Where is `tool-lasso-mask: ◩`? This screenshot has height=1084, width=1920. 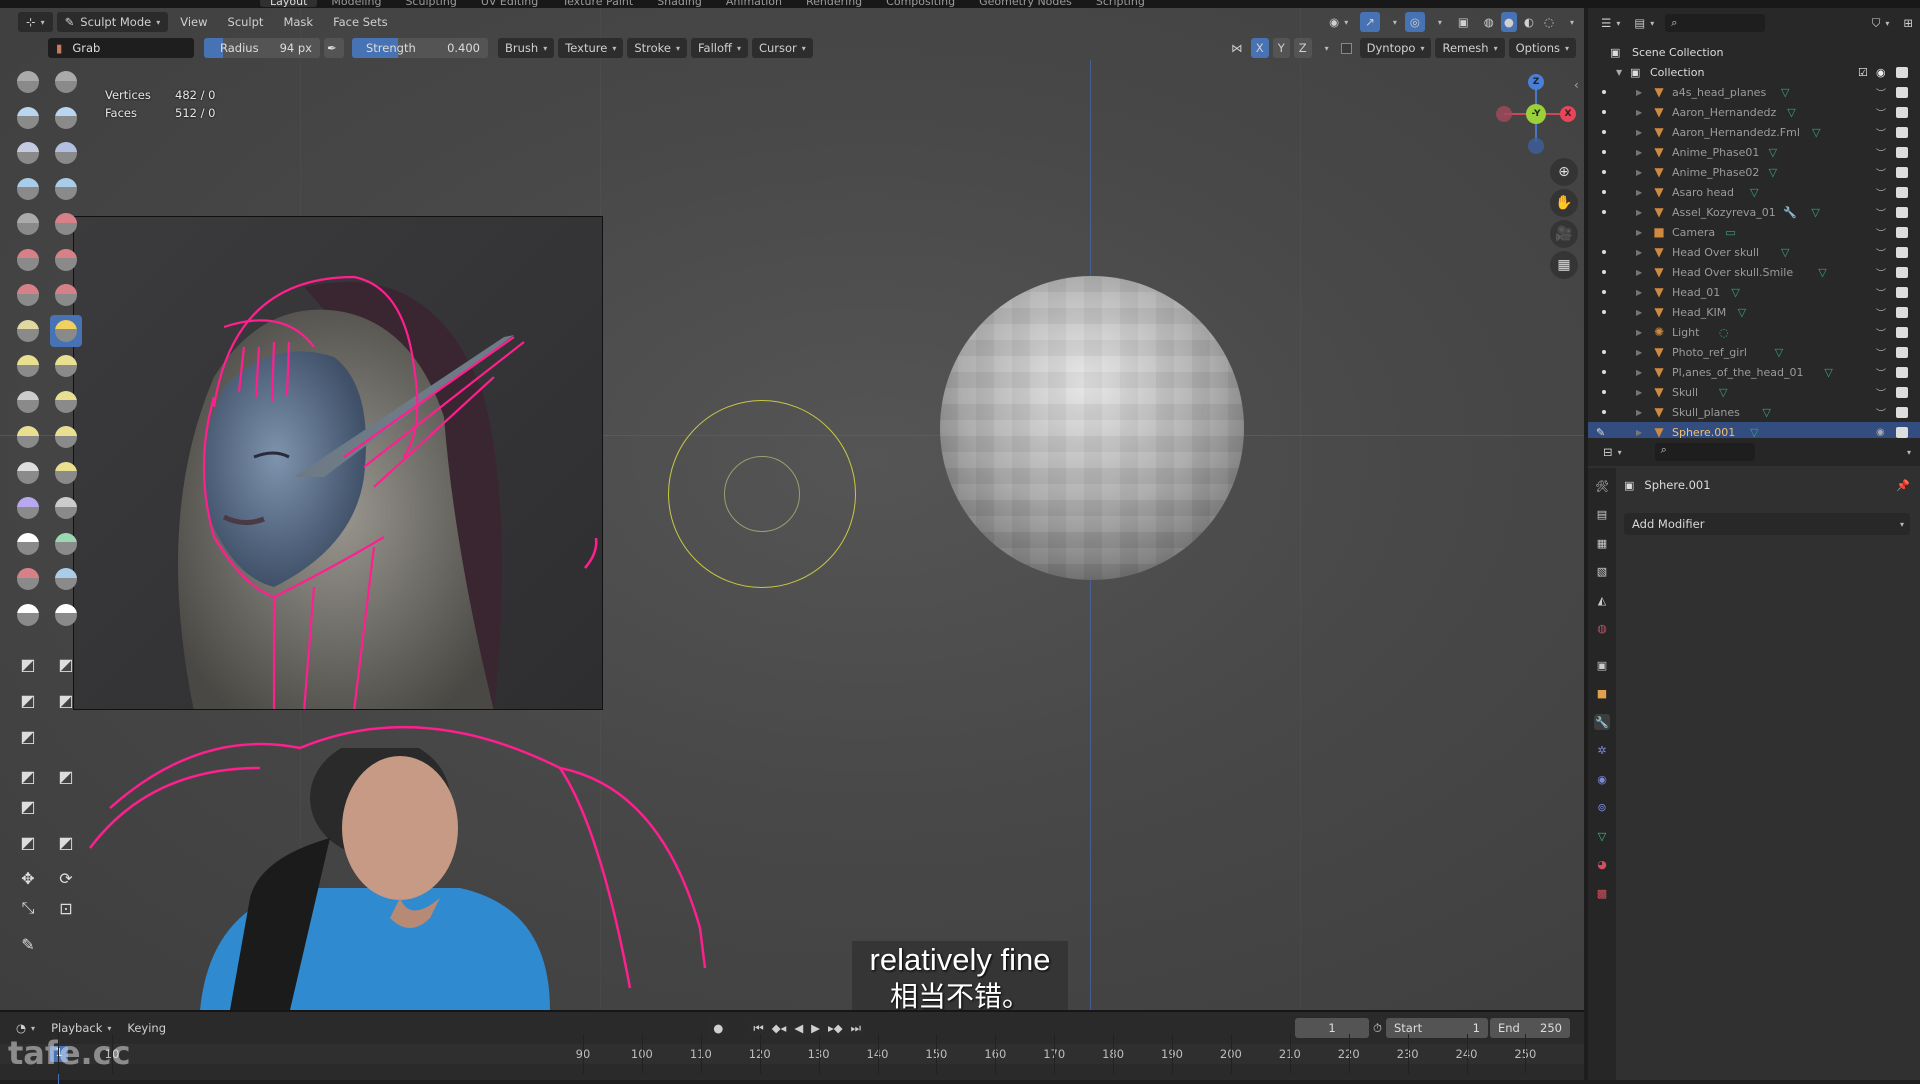 tool-lasso-mask: ◩ is located at coordinates (66, 664).